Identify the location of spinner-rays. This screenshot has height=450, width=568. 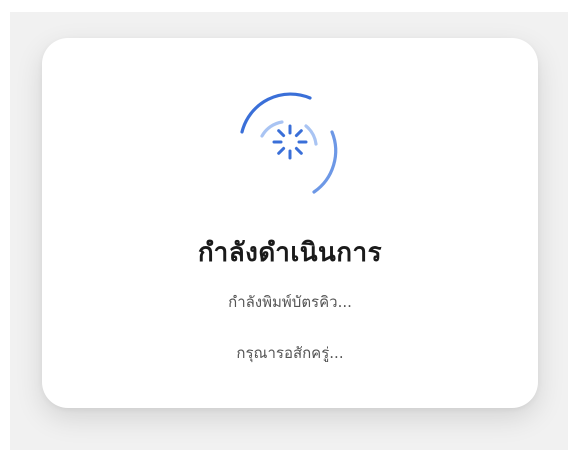
(290, 142).